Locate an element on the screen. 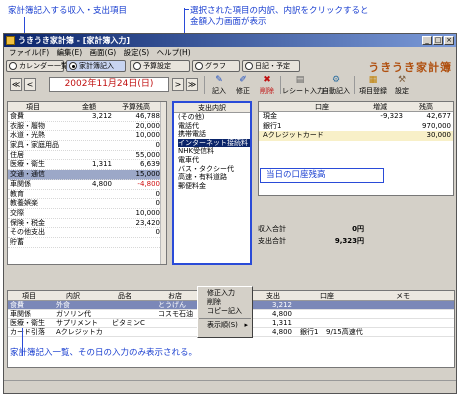  category-name: 交通・通信 is located at coordinates (27, 174).